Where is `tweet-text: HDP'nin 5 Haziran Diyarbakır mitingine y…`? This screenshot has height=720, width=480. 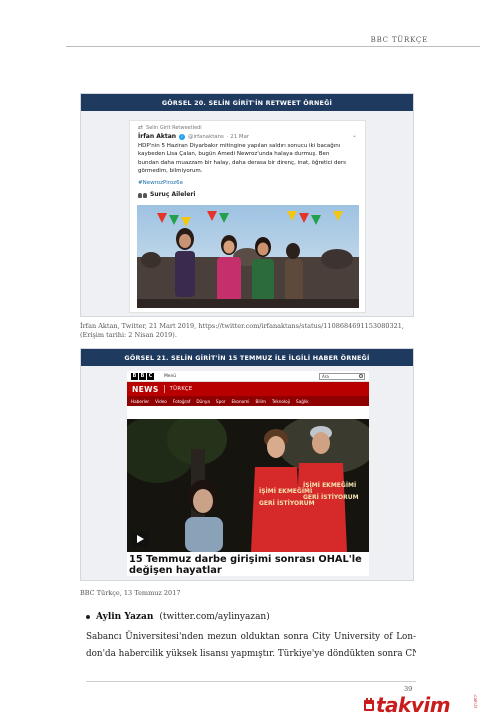 tweet-text: HDP'nin 5 Haziran Diyarbakır mitingine y… is located at coordinates (242, 159).